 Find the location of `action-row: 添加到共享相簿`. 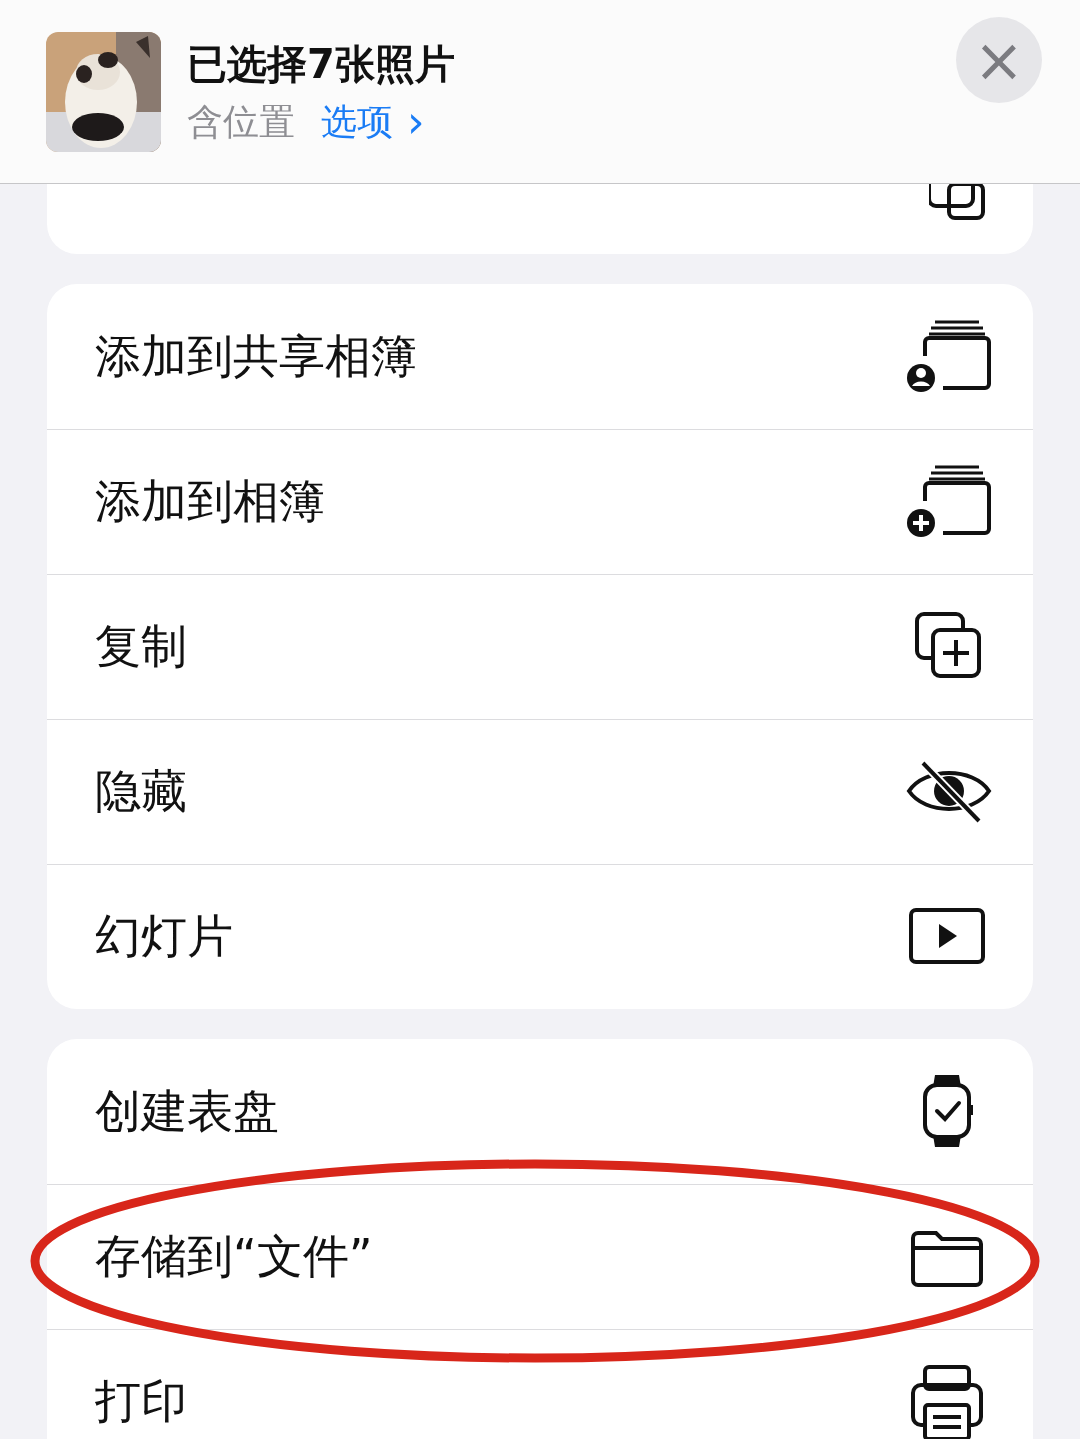

action-row: 添加到共享相簿 is located at coordinates (540, 356).